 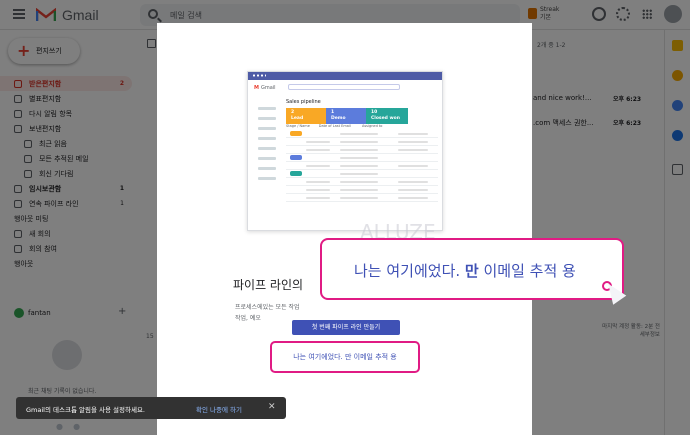 What do you see at coordinates (267, 313) in the screenshot?
I see `modal-description: 프로세스에있는 모든 작업 작업, 예오` at bounding box center [267, 313].